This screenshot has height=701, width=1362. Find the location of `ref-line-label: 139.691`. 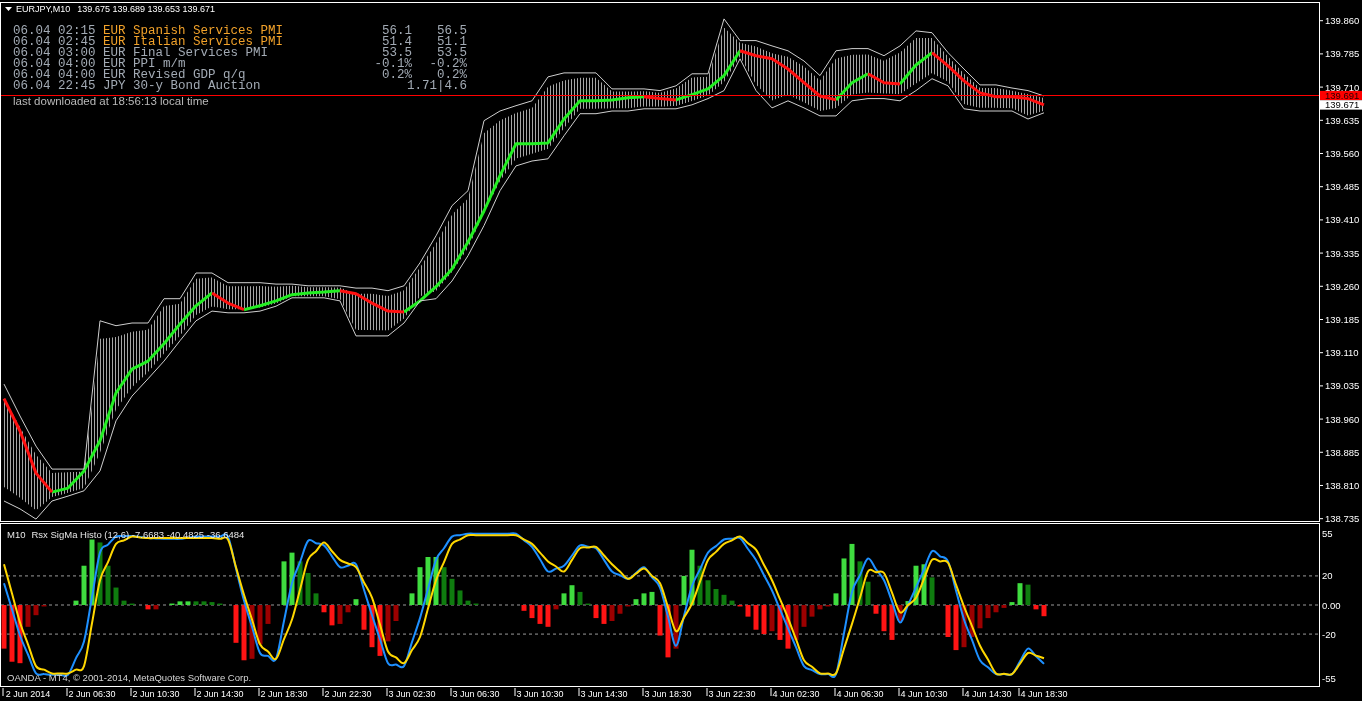

ref-line-label: 139.691 is located at coordinates (1342, 96).